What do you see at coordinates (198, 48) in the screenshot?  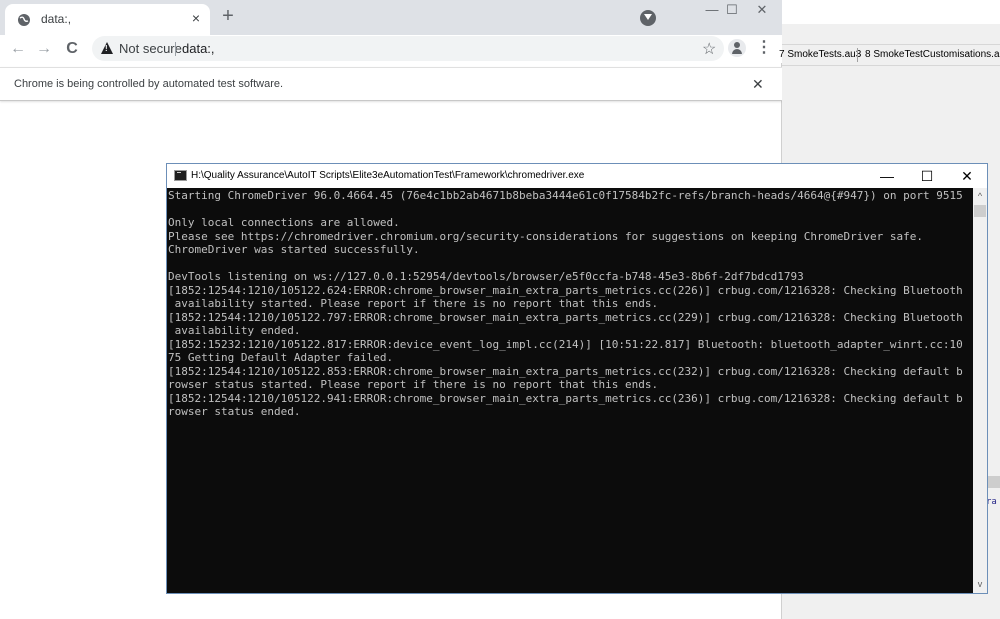 I see `url-text: data:,` at bounding box center [198, 48].